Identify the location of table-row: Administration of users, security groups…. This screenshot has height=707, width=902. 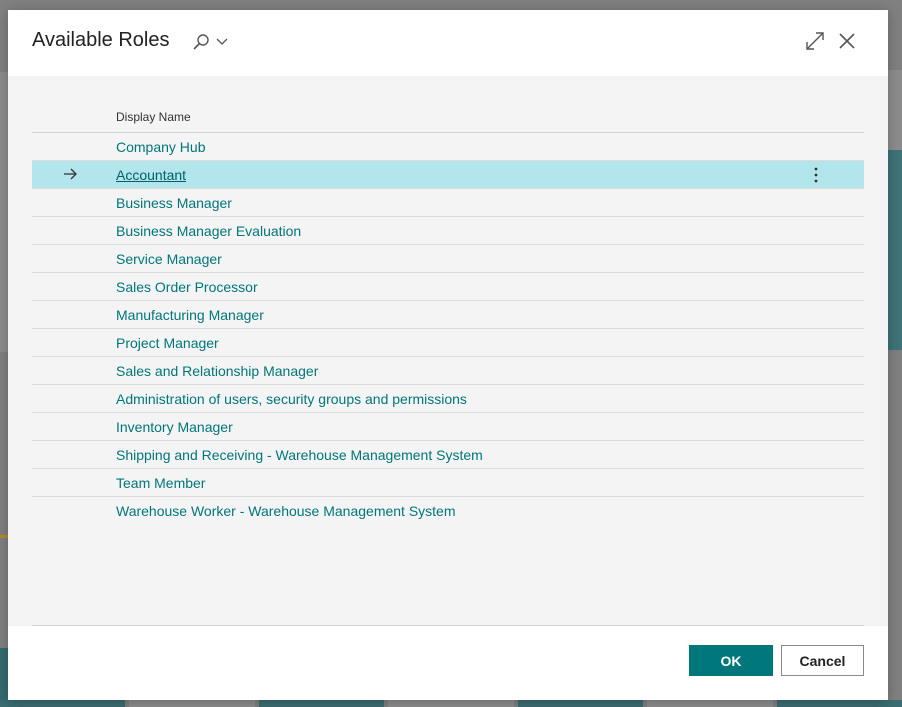
(448, 399).